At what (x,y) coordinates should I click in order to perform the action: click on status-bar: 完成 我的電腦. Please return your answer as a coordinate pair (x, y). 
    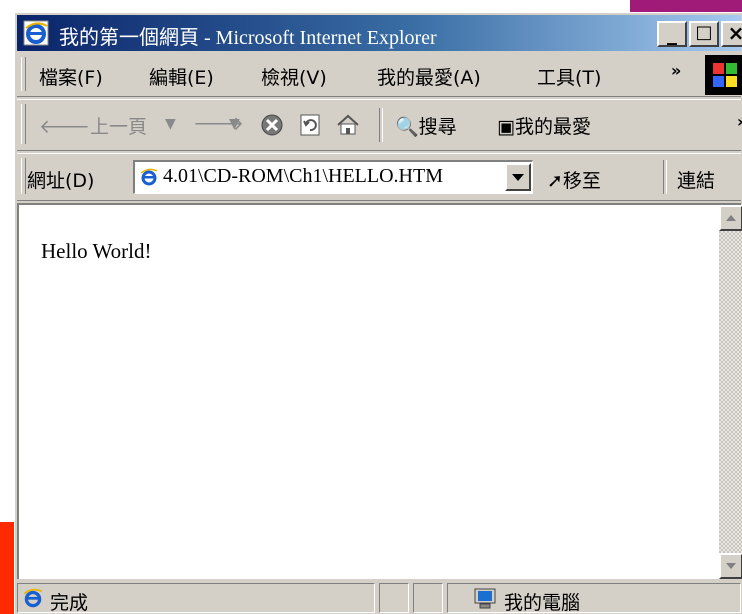
    Looking at the image, I should click on (379, 597).